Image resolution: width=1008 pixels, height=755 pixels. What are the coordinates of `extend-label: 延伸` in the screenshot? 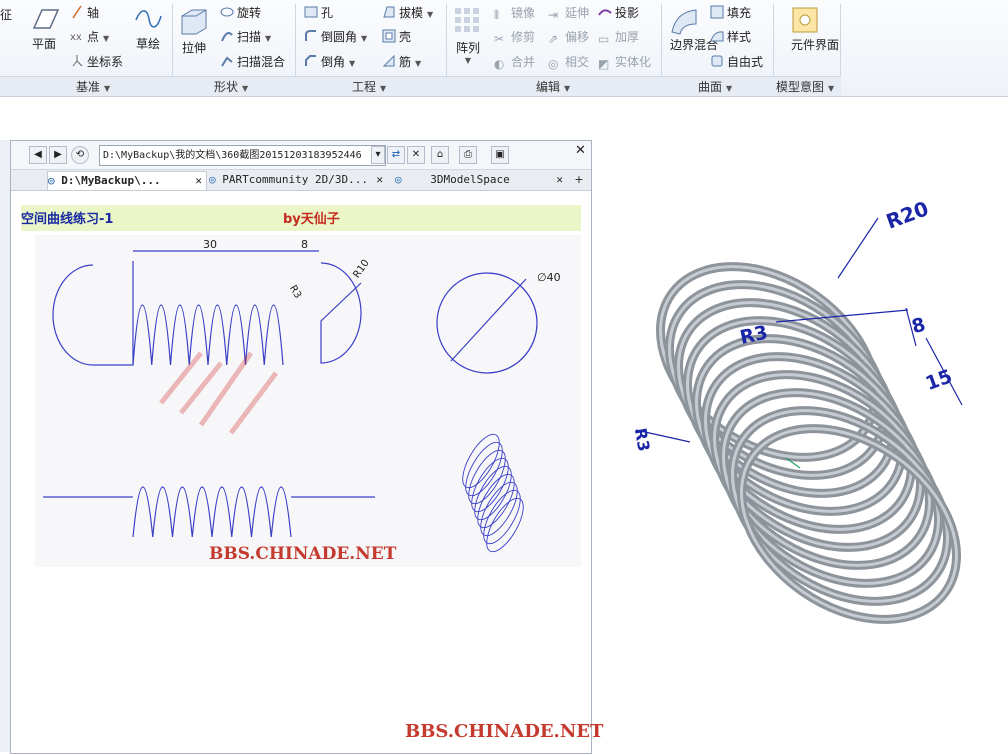 It's located at (577, 13).